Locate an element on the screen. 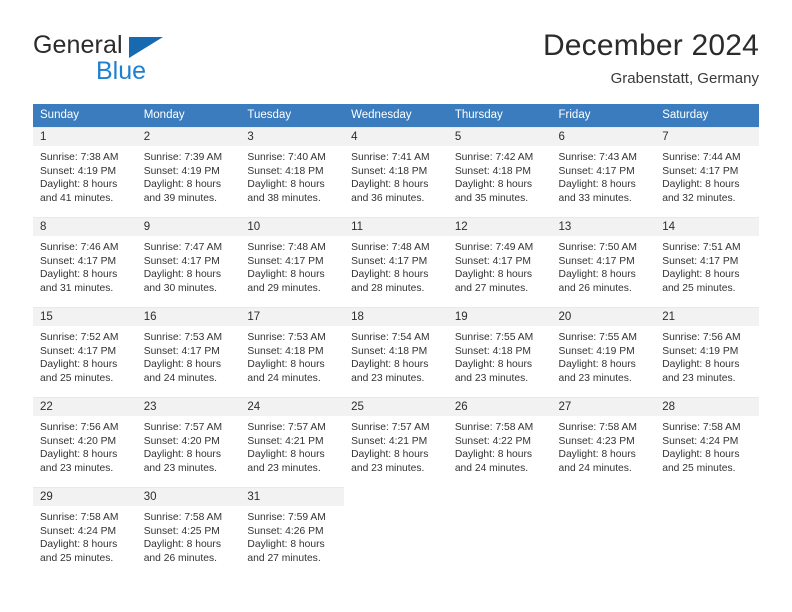  daylight-duration-line2: and 36 minutes. is located at coordinates (388, 198).